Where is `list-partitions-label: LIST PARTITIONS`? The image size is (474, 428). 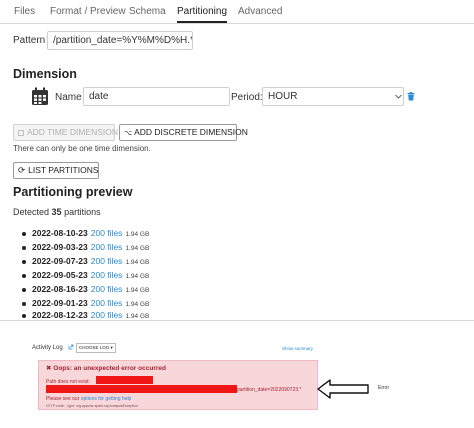 list-partitions-label: LIST PARTITIONS is located at coordinates (63, 170).